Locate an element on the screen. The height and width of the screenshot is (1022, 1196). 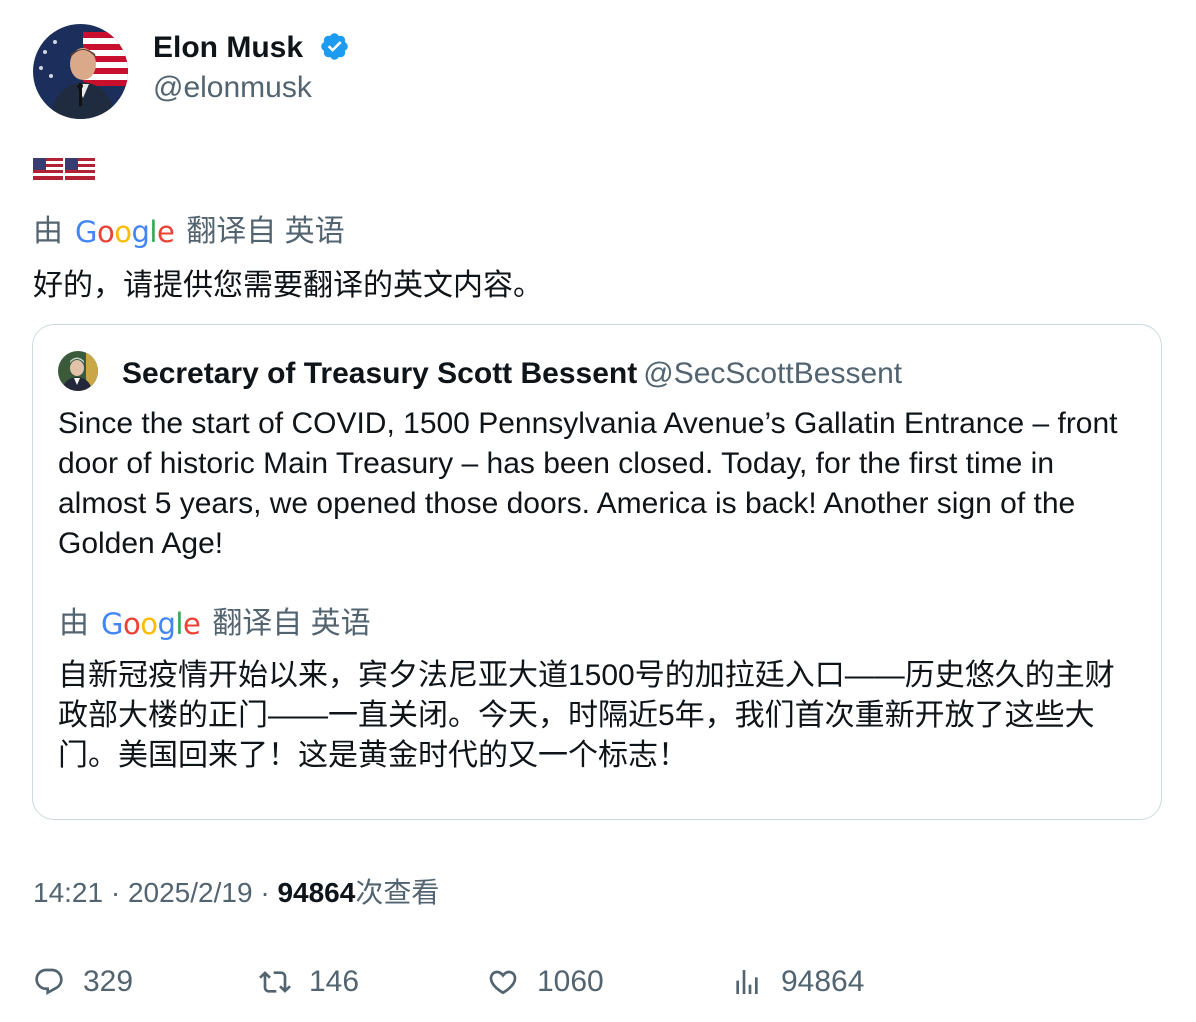
quoted-author-name: Secretary of Treasury Scott Bessent is located at coordinates (379, 373).